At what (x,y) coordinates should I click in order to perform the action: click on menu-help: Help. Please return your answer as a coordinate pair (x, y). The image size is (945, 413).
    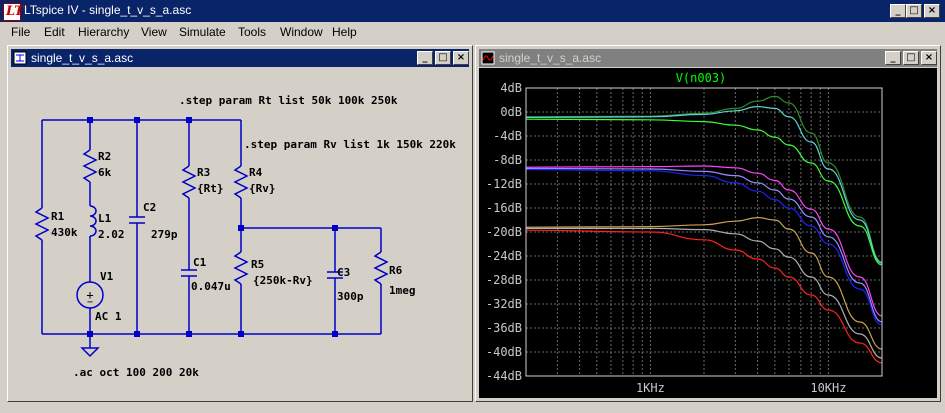
    Looking at the image, I should click on (344, 32).